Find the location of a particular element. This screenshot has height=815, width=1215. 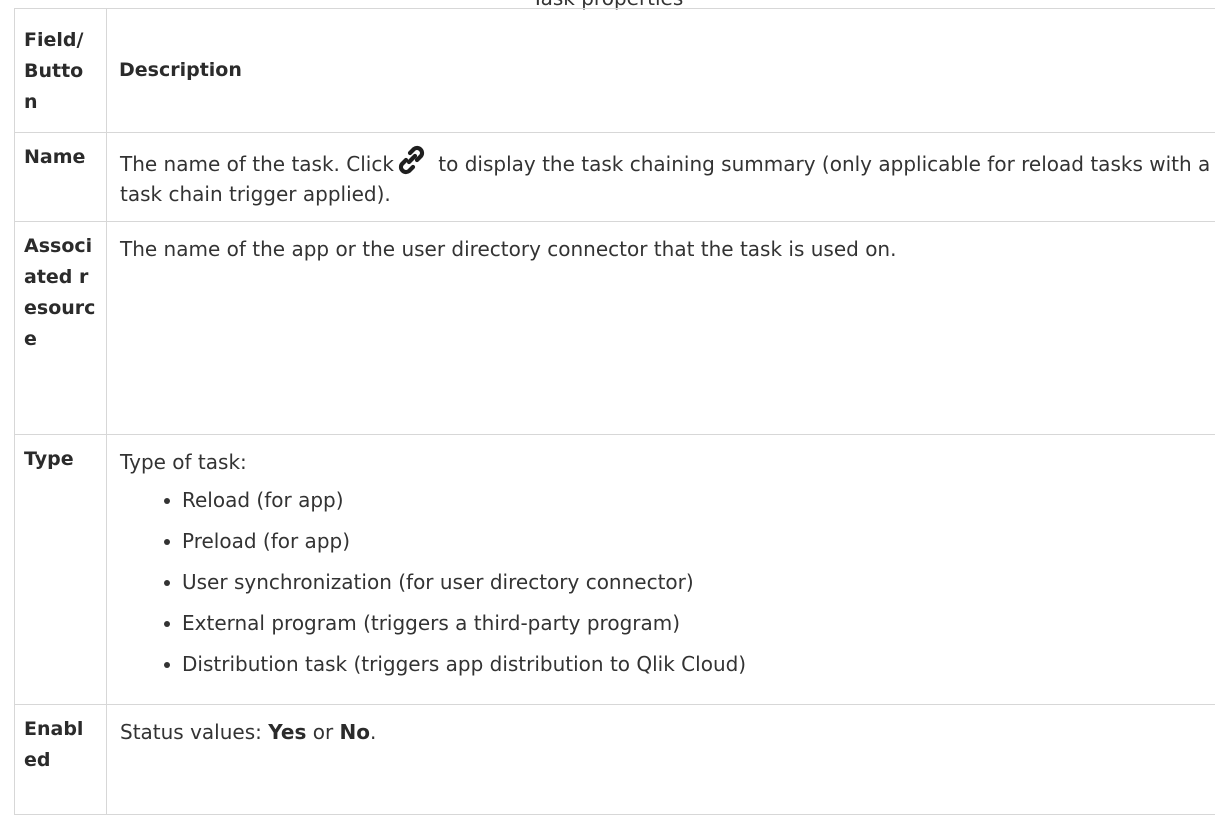

field-enabled: Enabled is located at coordinates (61, 760).